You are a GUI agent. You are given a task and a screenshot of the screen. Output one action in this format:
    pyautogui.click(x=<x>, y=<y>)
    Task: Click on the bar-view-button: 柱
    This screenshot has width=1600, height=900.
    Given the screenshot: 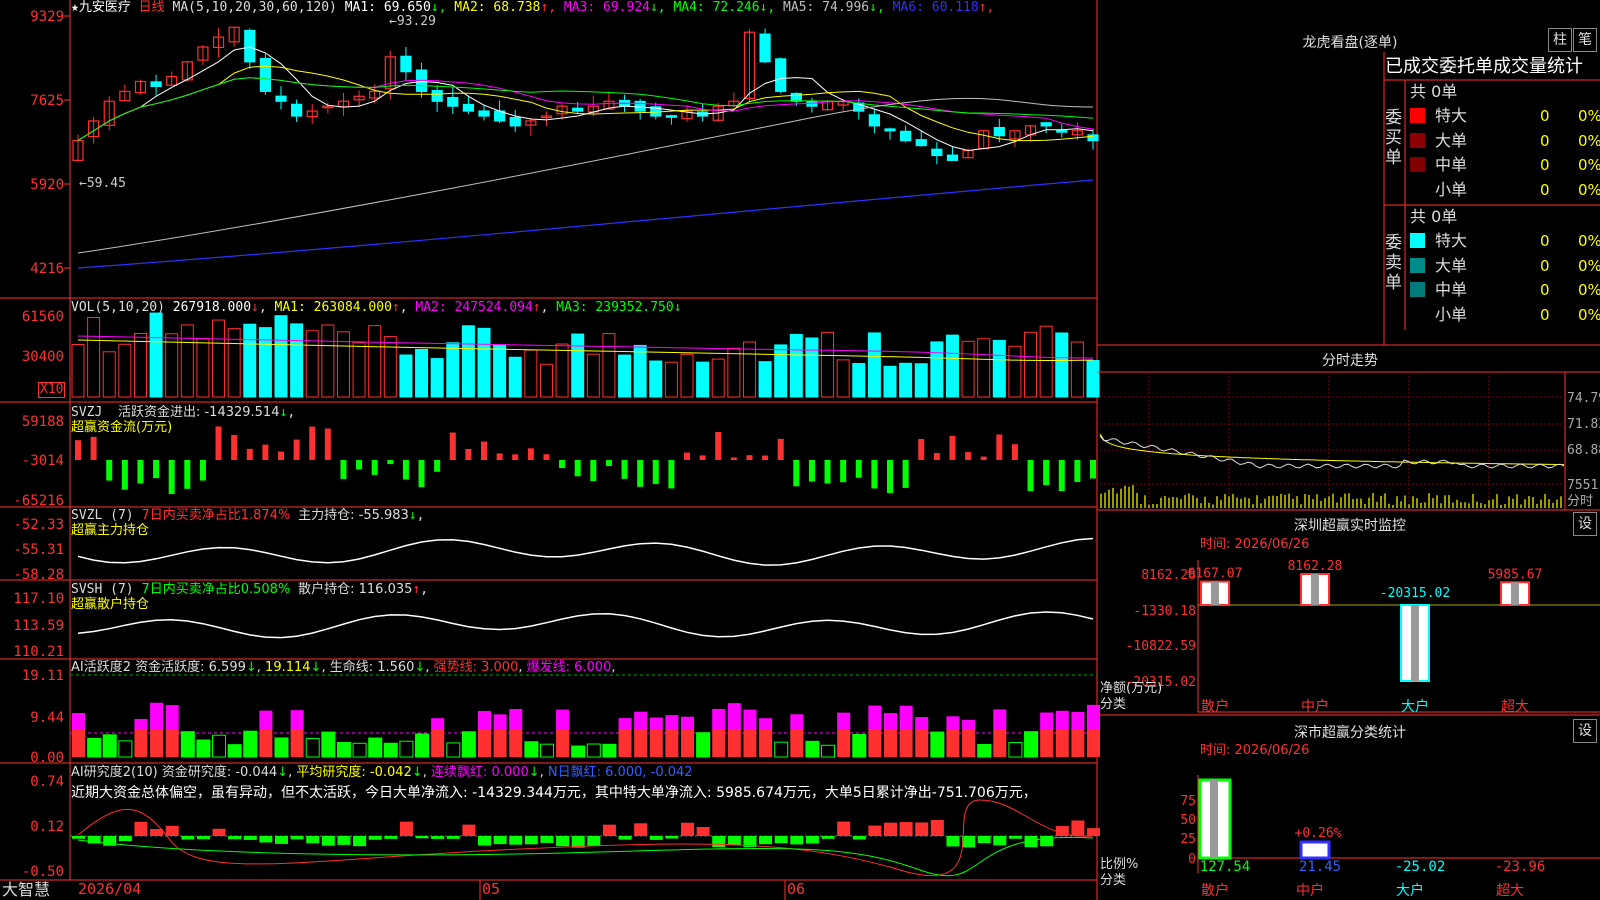 What is the action you would take?
    pyautogui.click(x=1560, y=40)
    